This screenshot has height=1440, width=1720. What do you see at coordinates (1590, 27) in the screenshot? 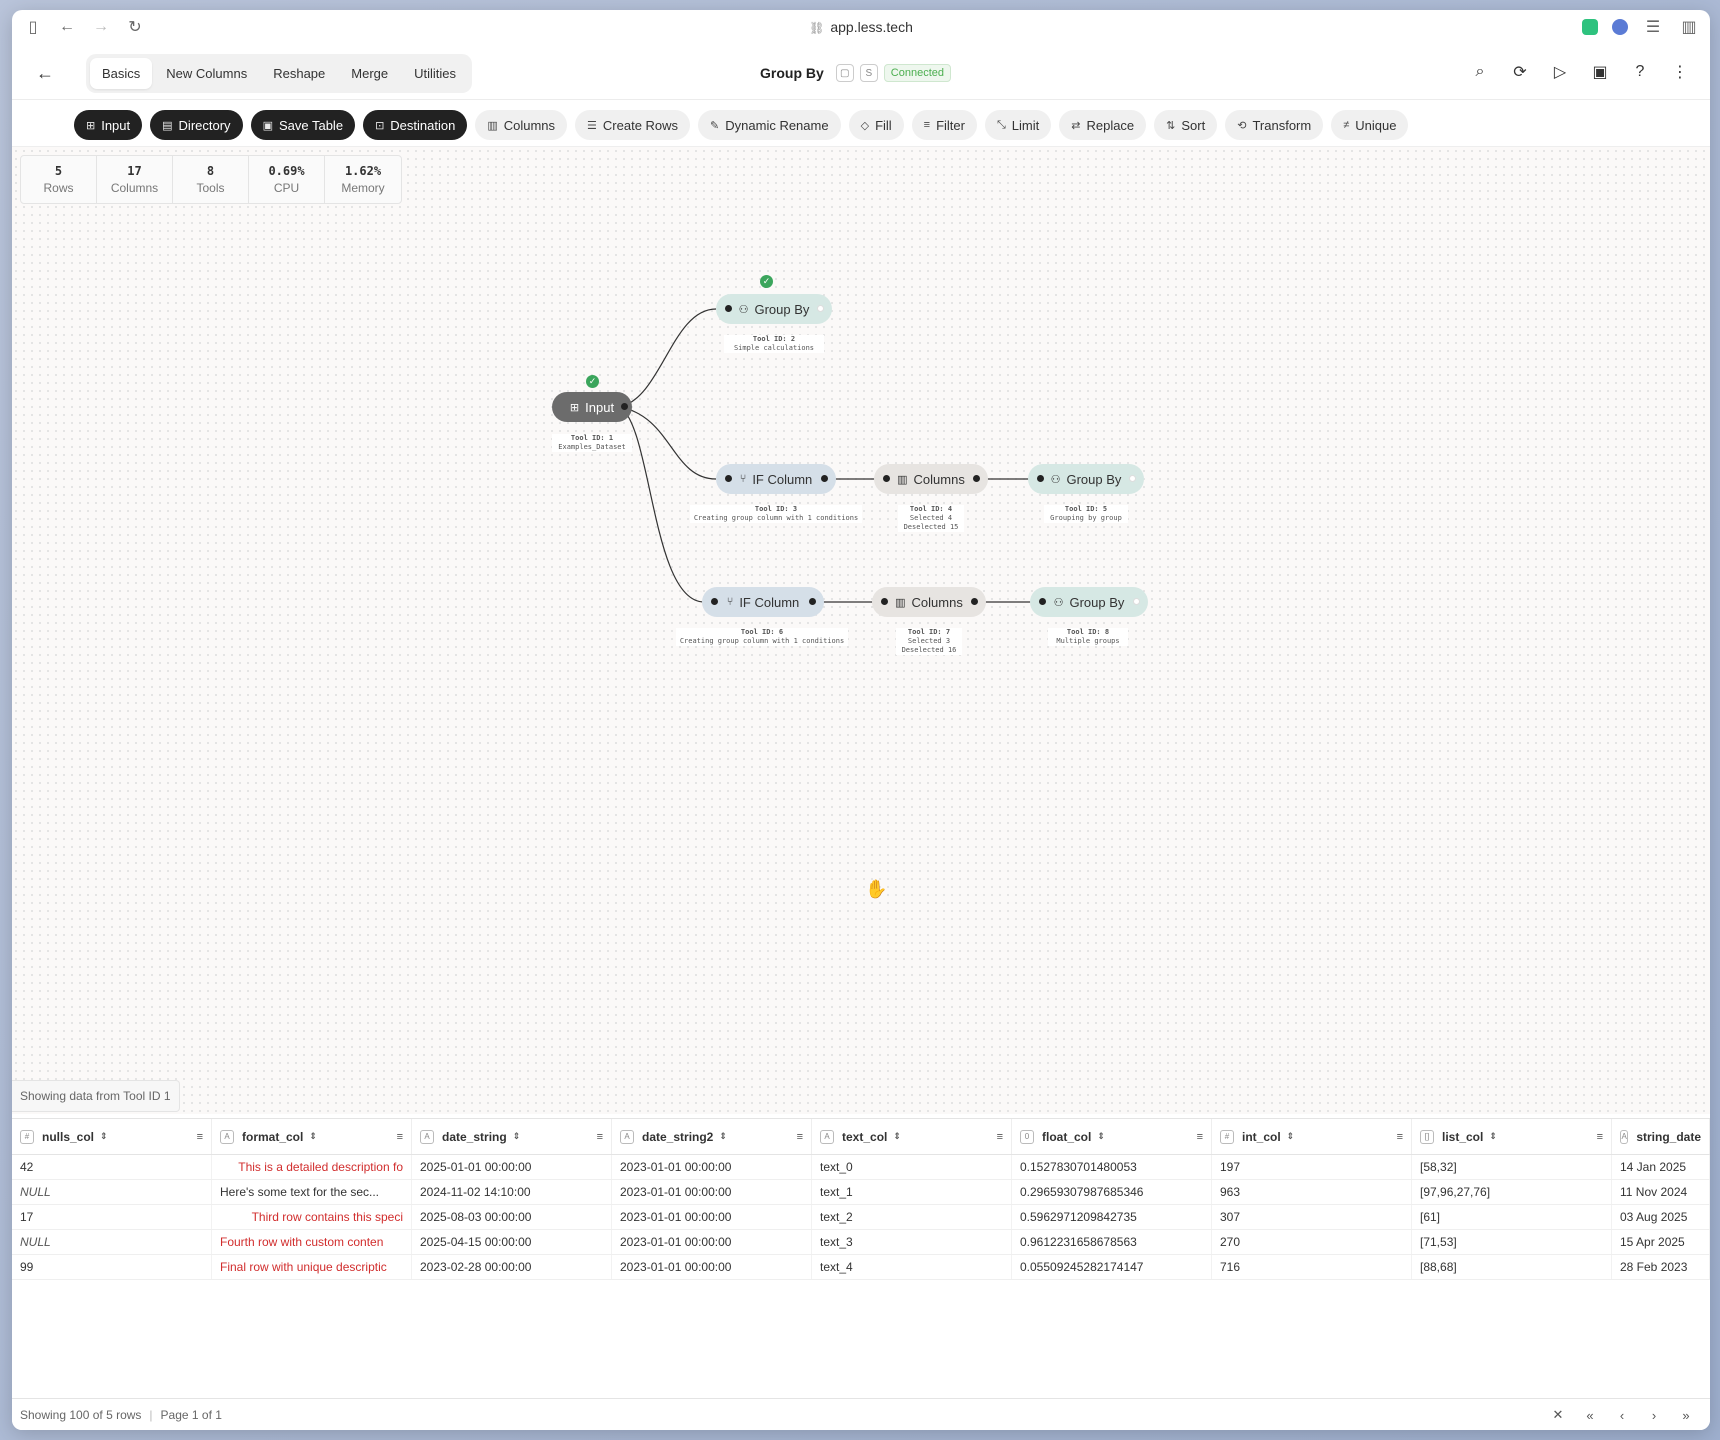
I see `extension-green-icon` at bounding box center [1590, 27].